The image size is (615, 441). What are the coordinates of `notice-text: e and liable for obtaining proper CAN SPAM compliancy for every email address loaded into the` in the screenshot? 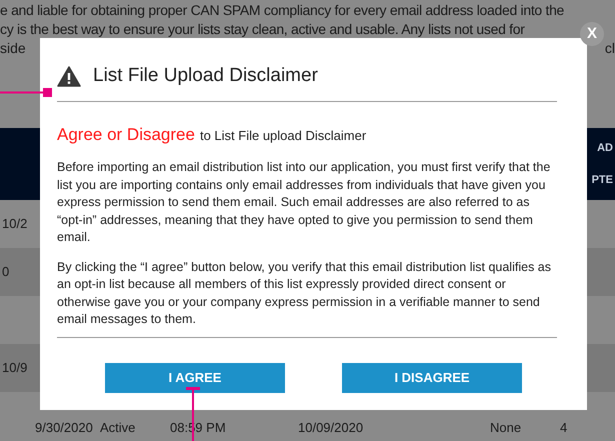 It's located at (282, 10).